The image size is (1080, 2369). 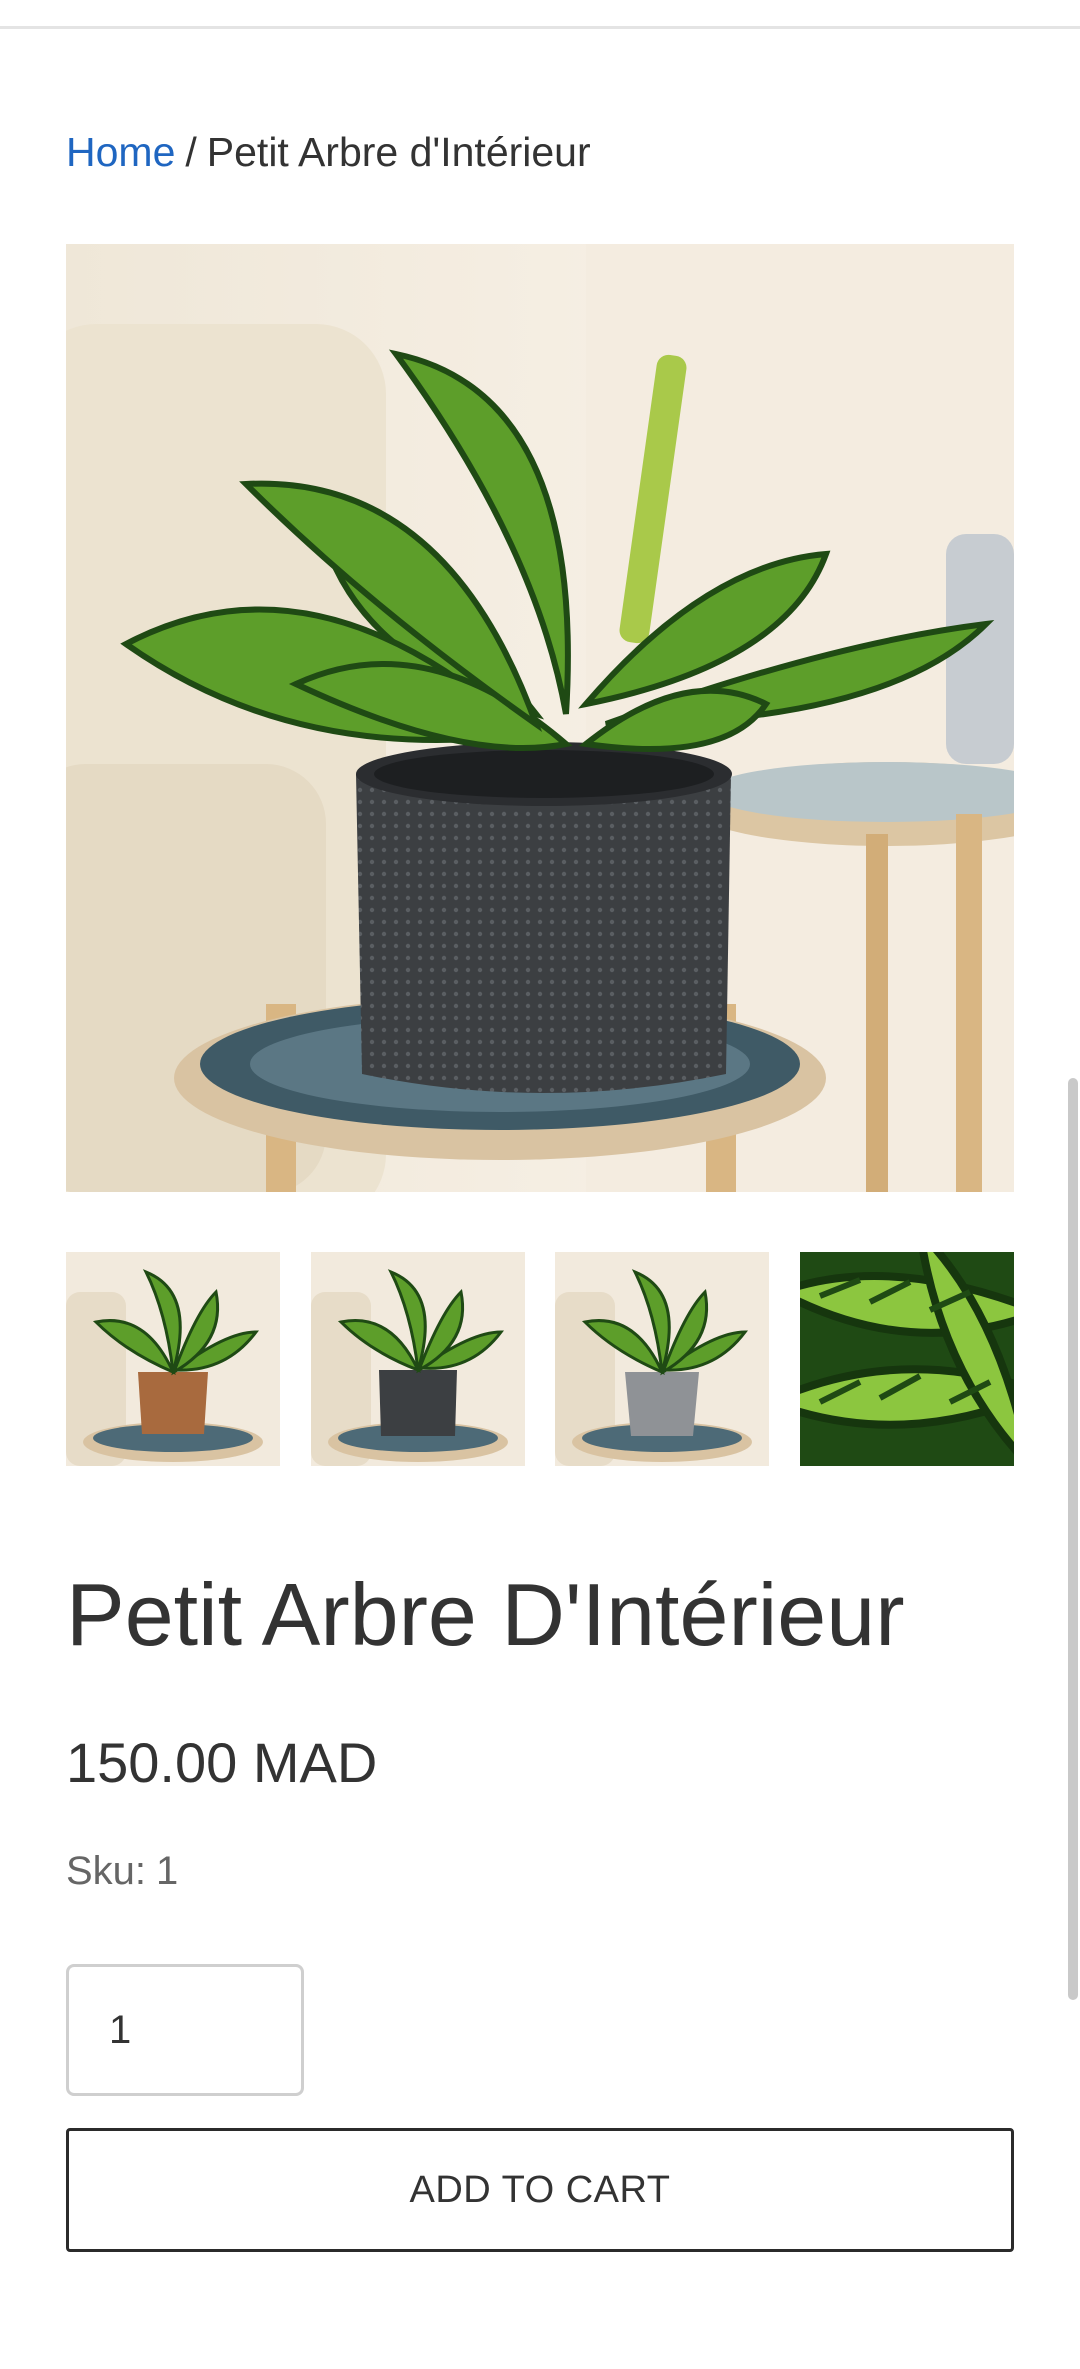 What do you see at coordinates (398, 152) in the screenshot?
I see `breadcrumb-current: Petit Arbre d'Intérieur` at bounding box center [398, 152].